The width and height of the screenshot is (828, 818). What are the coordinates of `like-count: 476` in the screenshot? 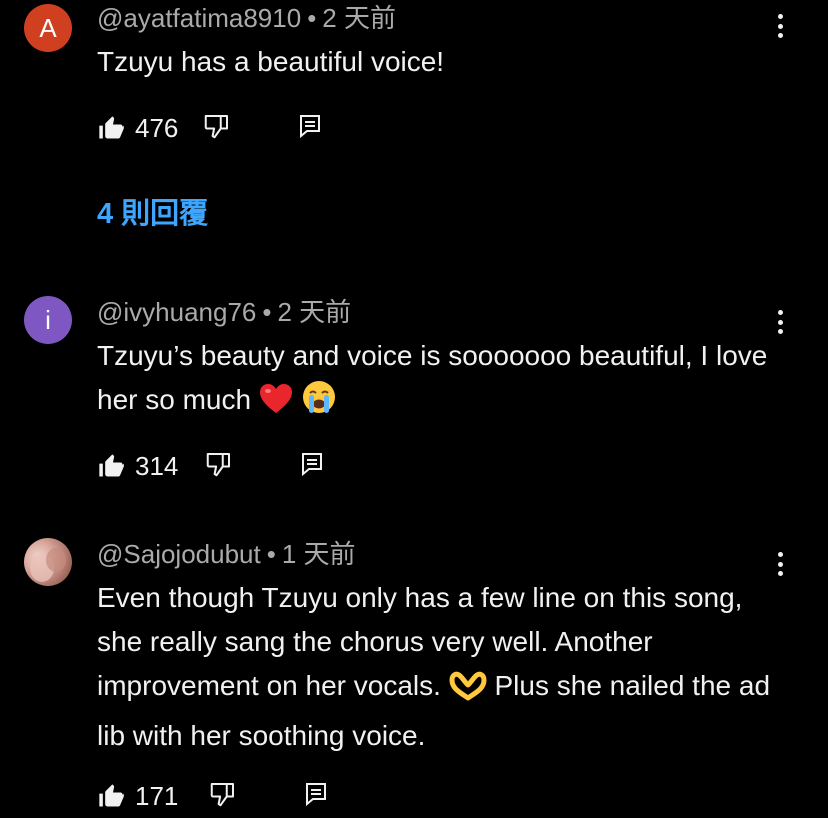 It's located at (157, 128).